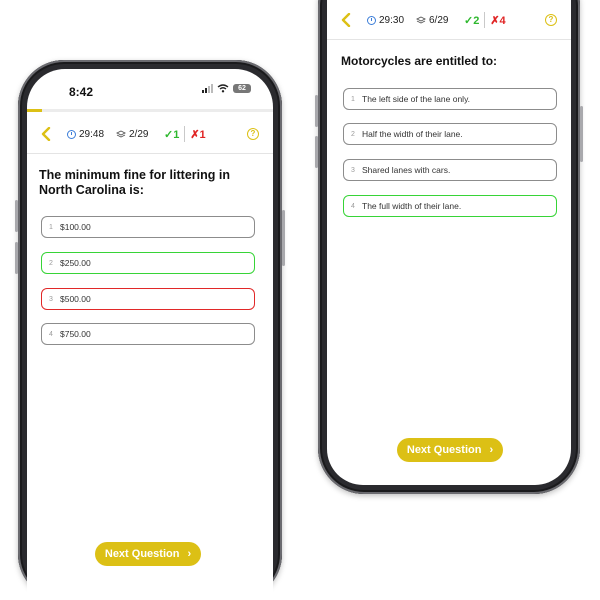  Describe the element at coordinates (223, 87) in the screenshot. I see `wifi-icon` at that location.